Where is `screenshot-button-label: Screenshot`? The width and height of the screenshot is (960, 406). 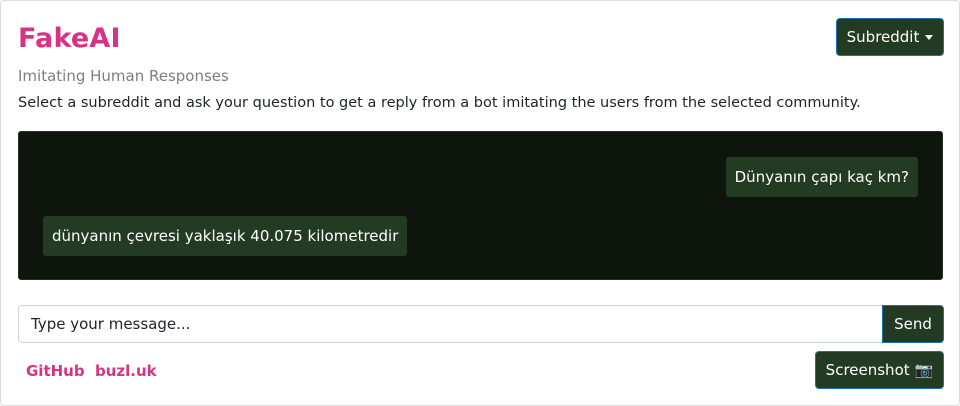
screenshot-button-label: Screenshot is located at coordinates (867, 370).